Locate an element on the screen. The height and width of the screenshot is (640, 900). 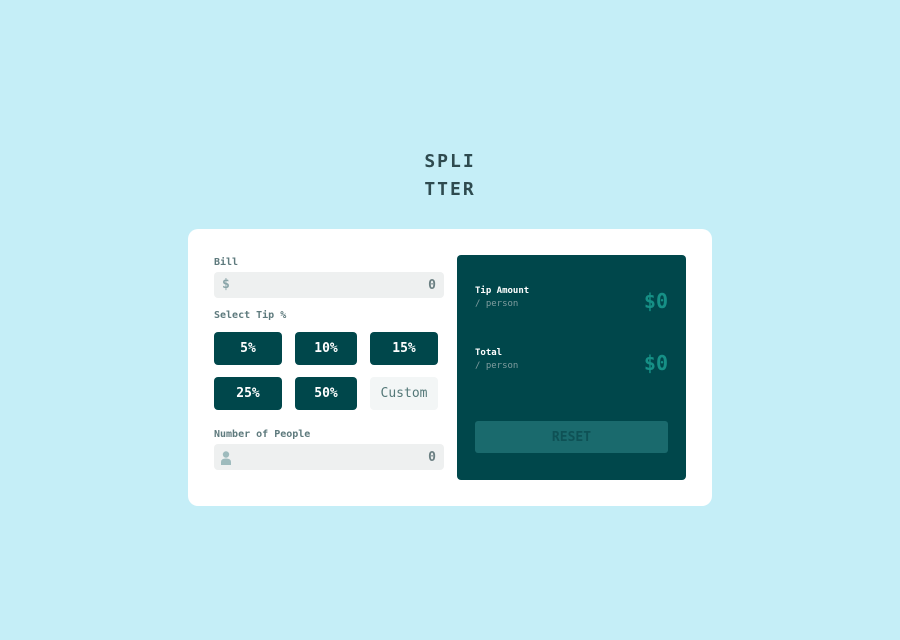
people-input is located at coordinates (337, 457).